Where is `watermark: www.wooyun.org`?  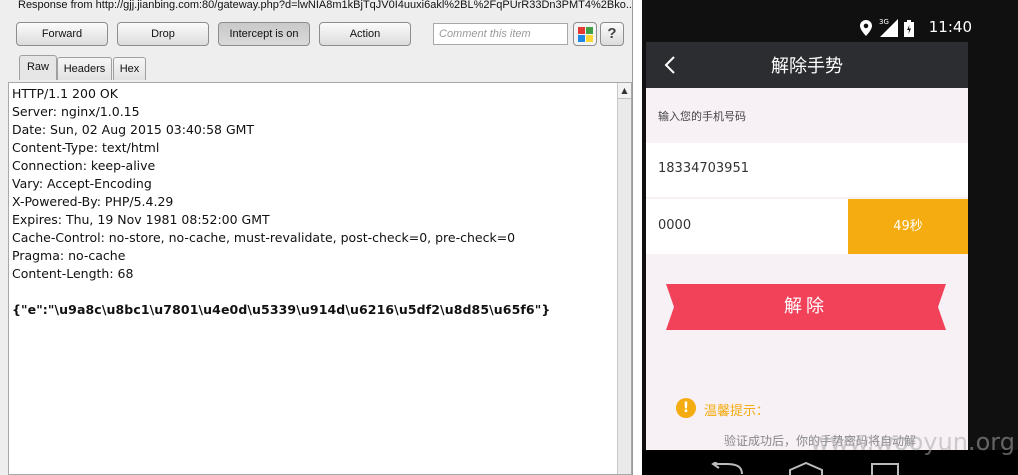 watermark: www.wooyun.org is located at coordinates (912, 442).